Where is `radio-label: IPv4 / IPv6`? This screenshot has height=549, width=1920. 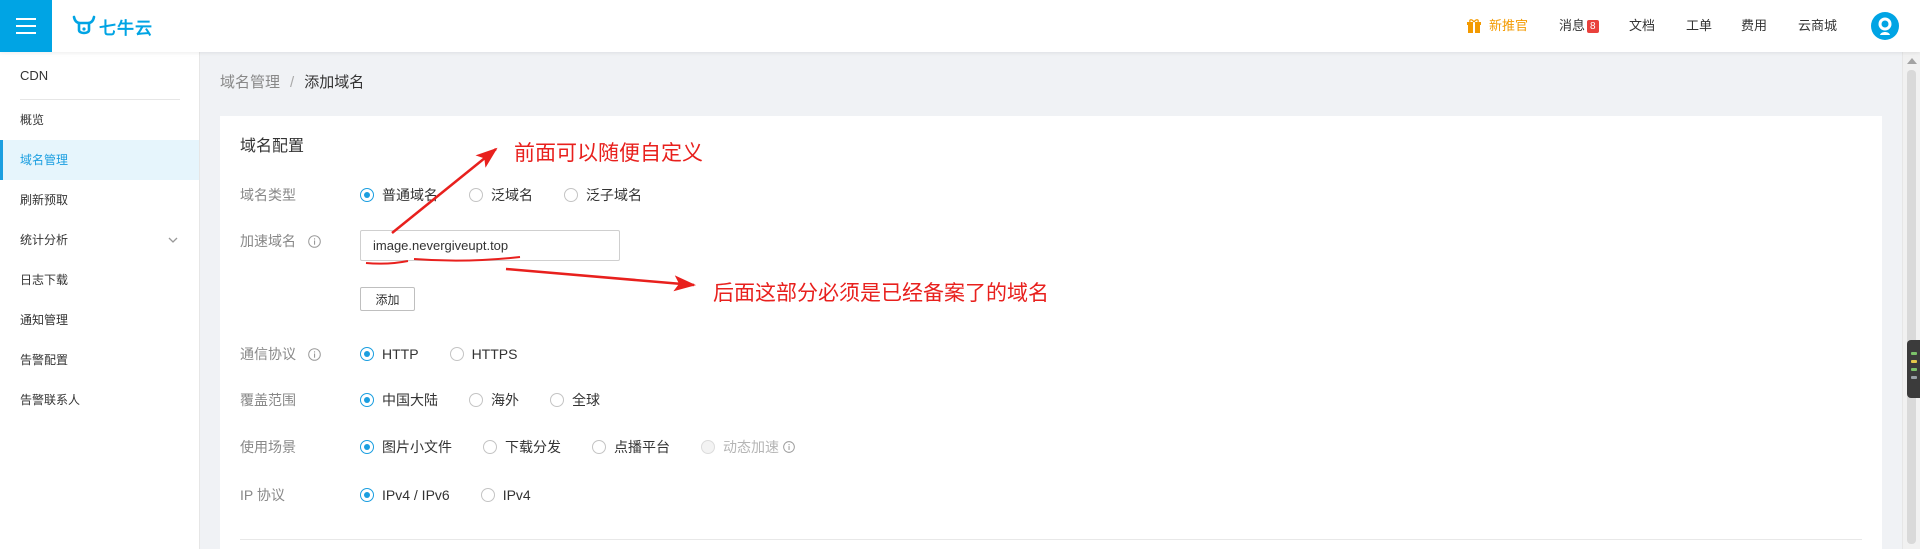 radio-label: IPv4 / IPv6 is located at coordinates (416, 495).